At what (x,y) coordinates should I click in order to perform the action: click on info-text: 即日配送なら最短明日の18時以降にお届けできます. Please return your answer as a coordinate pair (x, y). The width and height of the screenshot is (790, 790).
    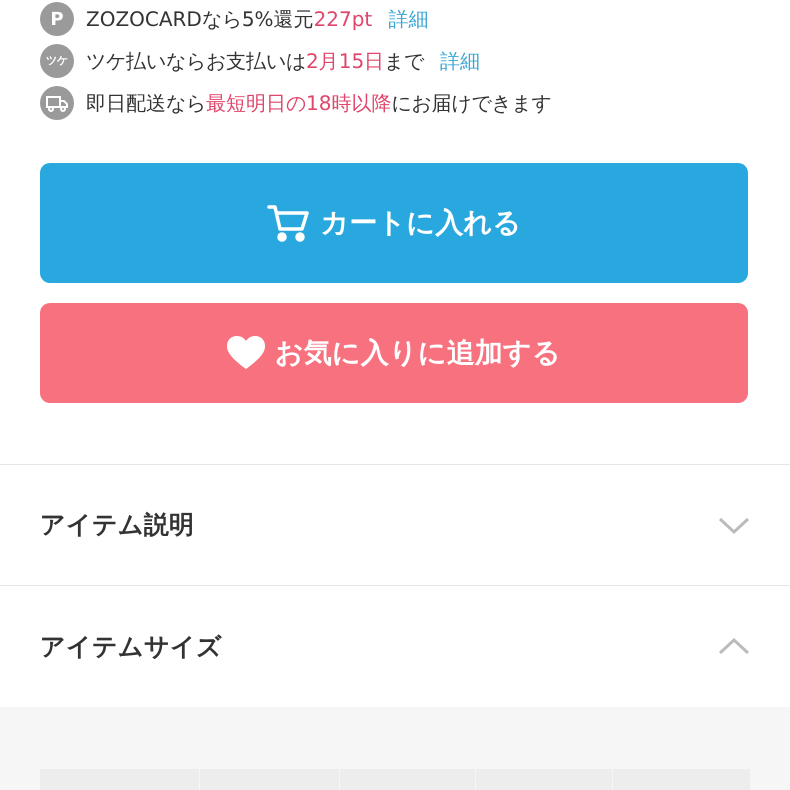
    Looking at the image, I should click on (319, 103).